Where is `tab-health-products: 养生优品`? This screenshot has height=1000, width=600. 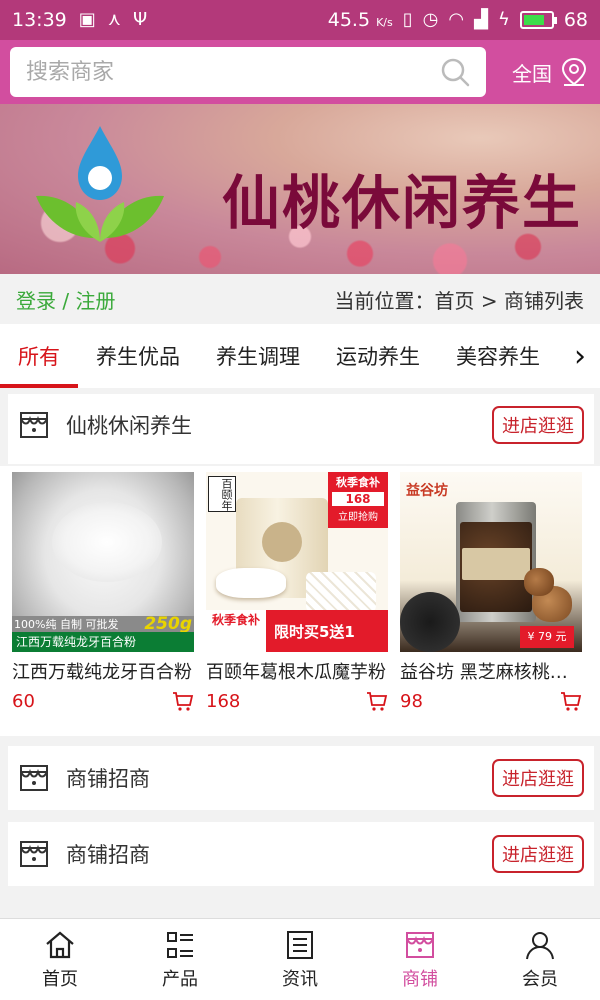
tab-health-products: 养生优品 is located at coordinates (138, 356).